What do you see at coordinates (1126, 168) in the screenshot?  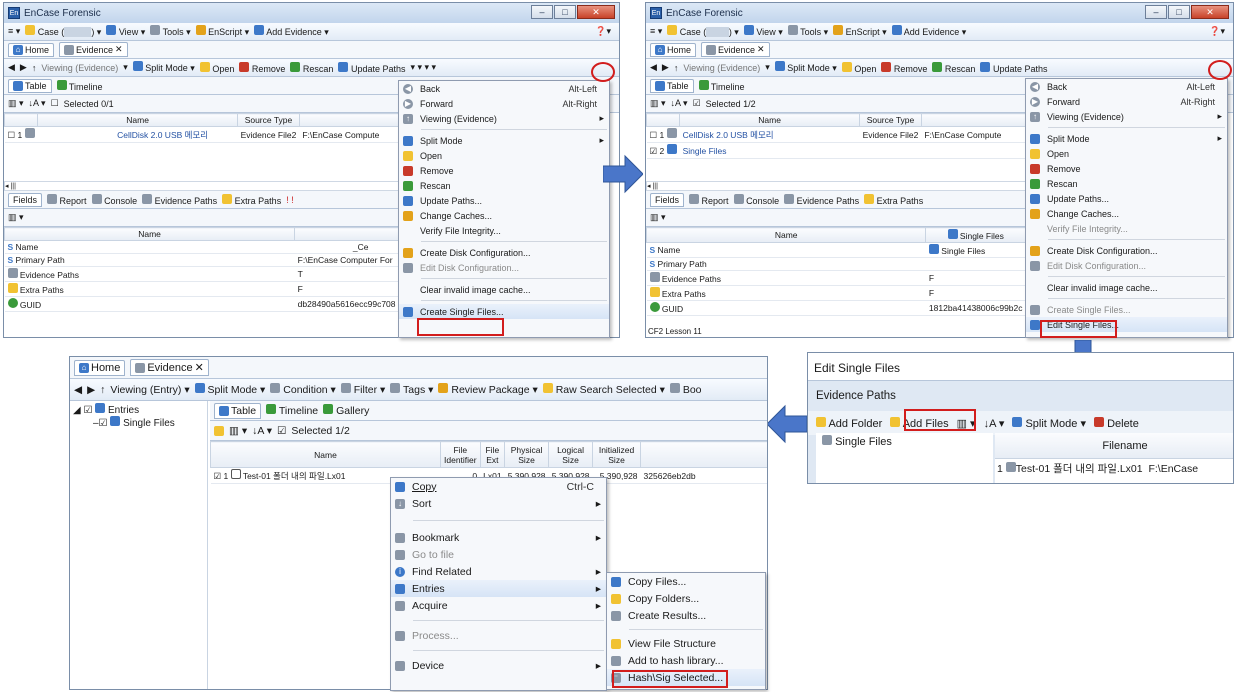 I see `menu-remove: Remove` at bounding box center [1126, 168].